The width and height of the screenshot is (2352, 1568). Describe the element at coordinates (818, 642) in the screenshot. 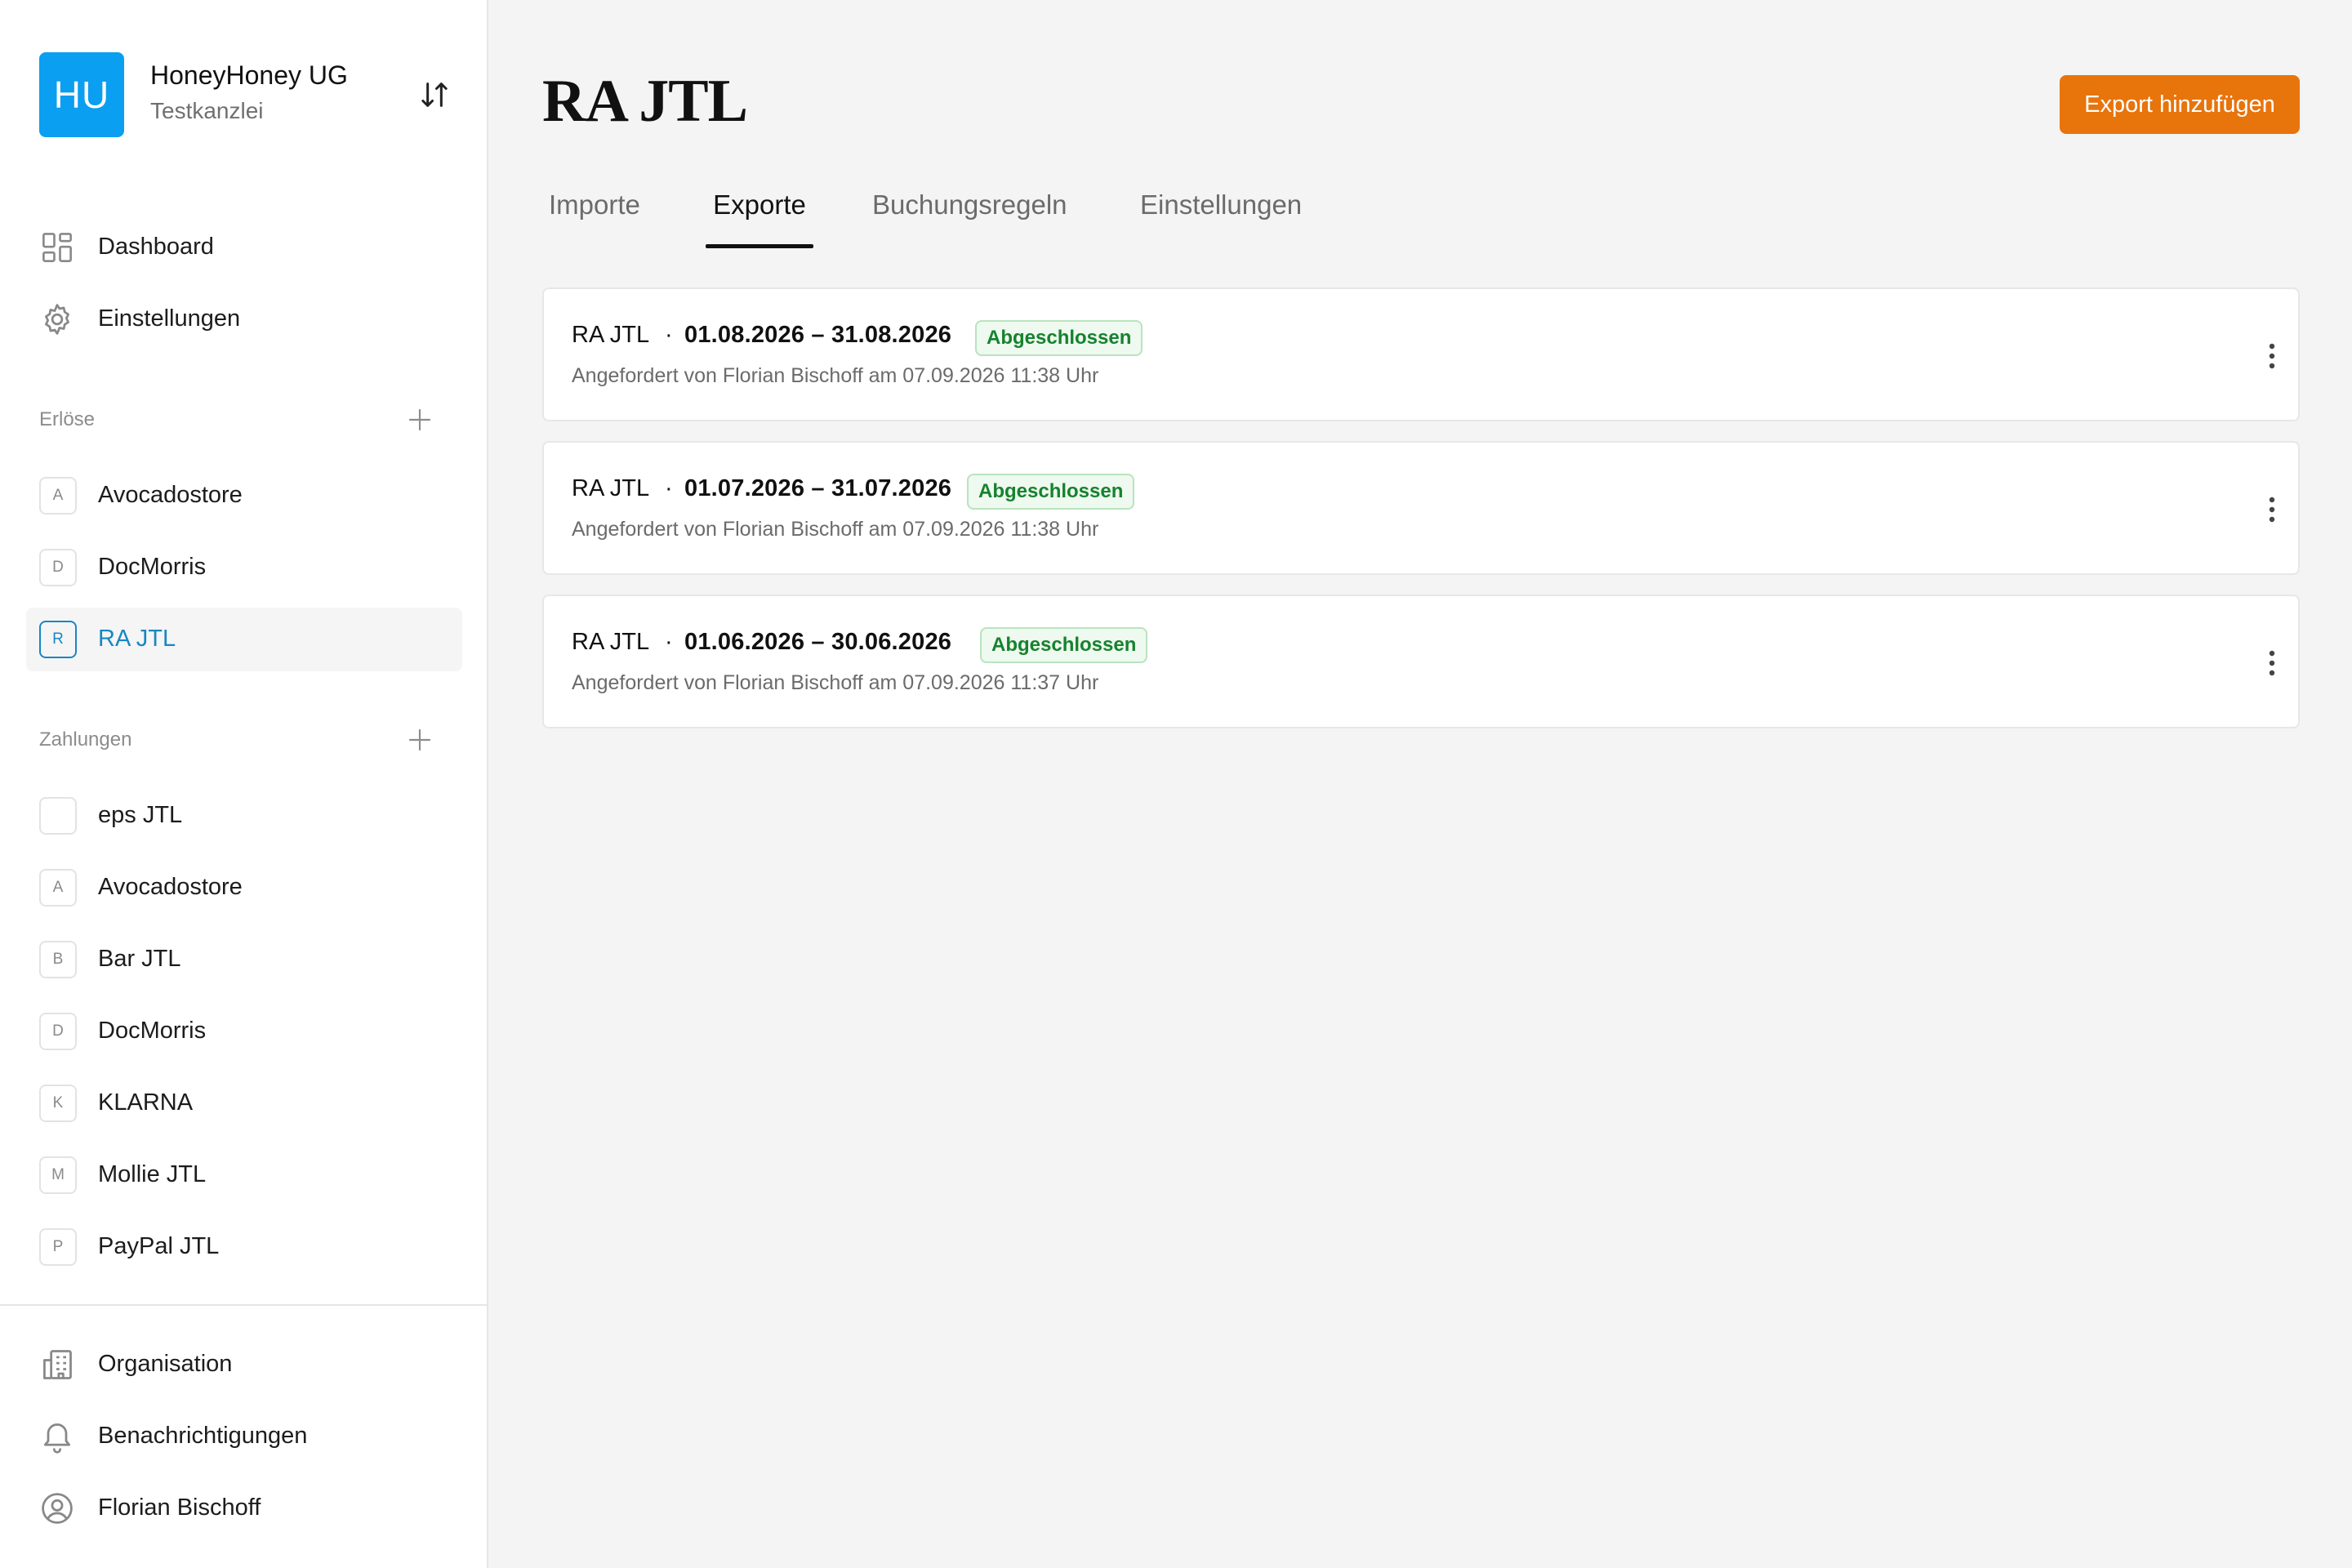

I see `export-date-range: 01.06.2026 – 30.06.2026` at that location.